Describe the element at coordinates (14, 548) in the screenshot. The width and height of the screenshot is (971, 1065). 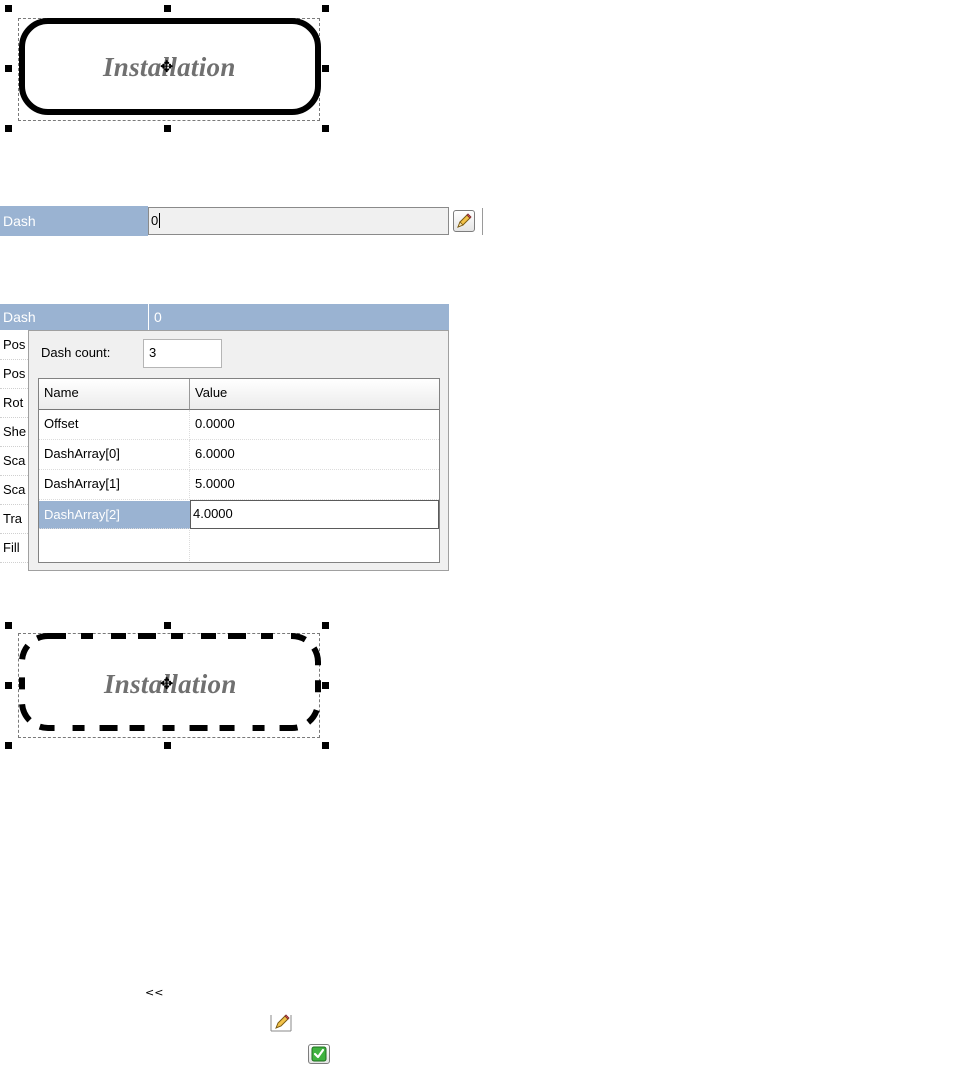
I see `grid-row: Fill` at that location.